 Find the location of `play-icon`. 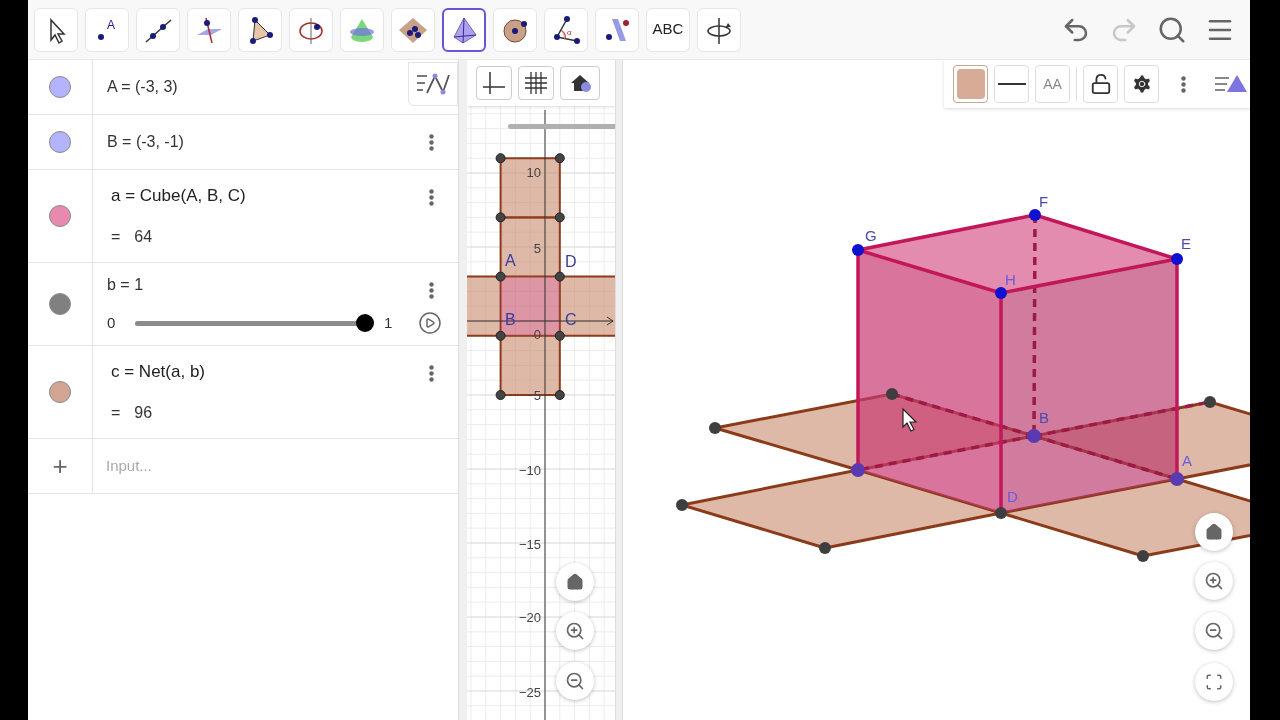

play-icon is located at coordinates (430, 323).